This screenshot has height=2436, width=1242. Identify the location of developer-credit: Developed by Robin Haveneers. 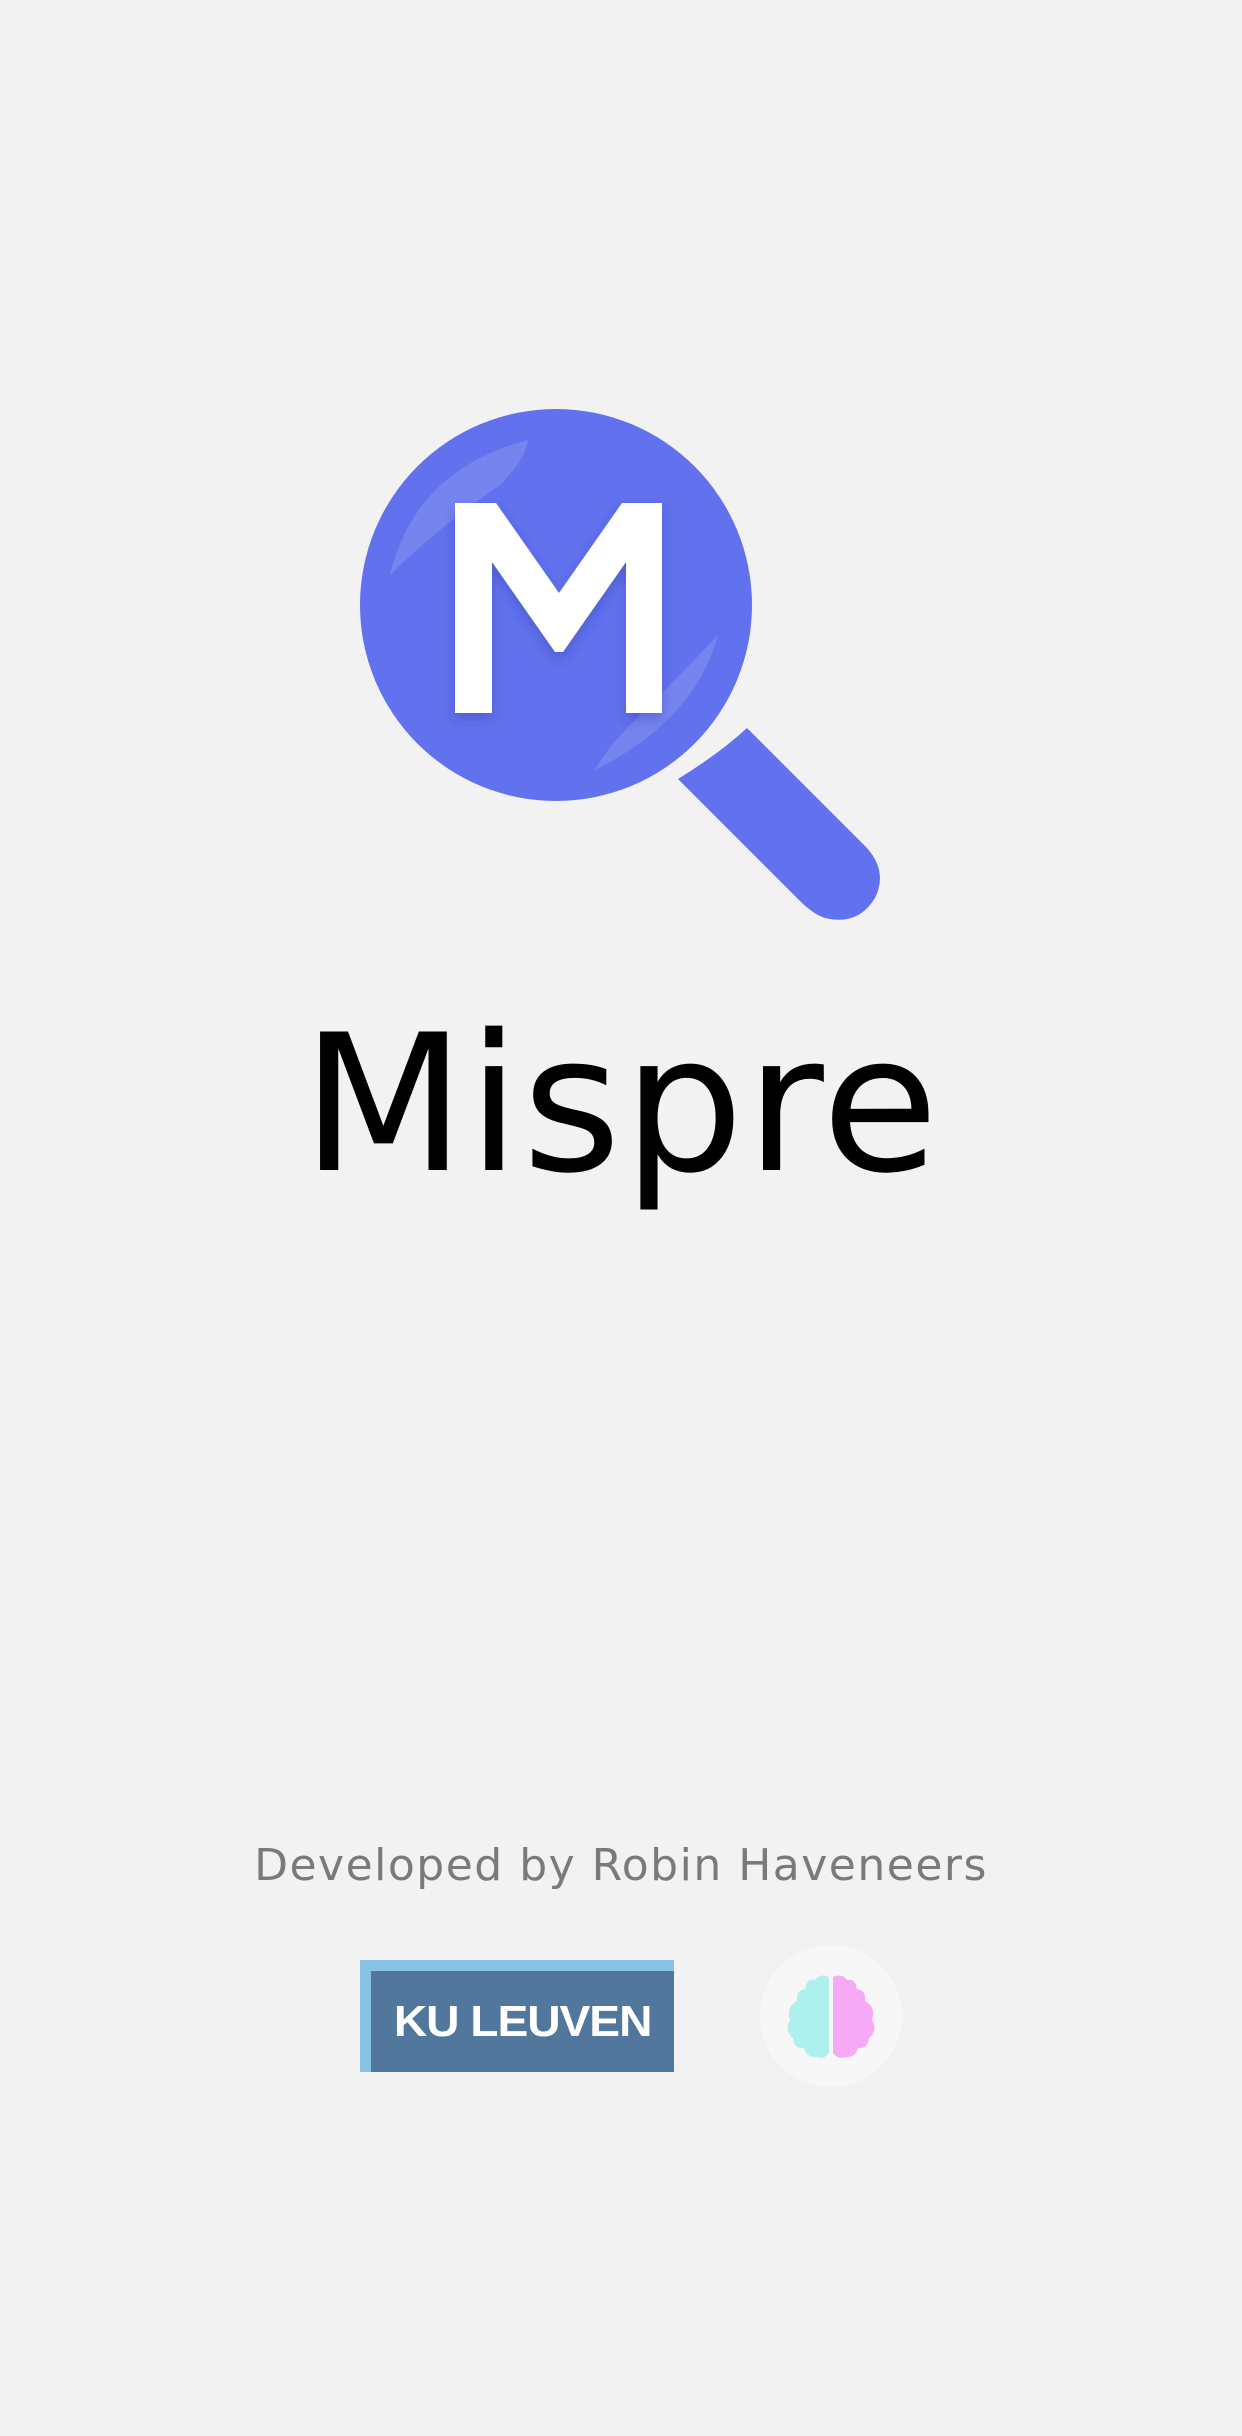
(621, 1865).